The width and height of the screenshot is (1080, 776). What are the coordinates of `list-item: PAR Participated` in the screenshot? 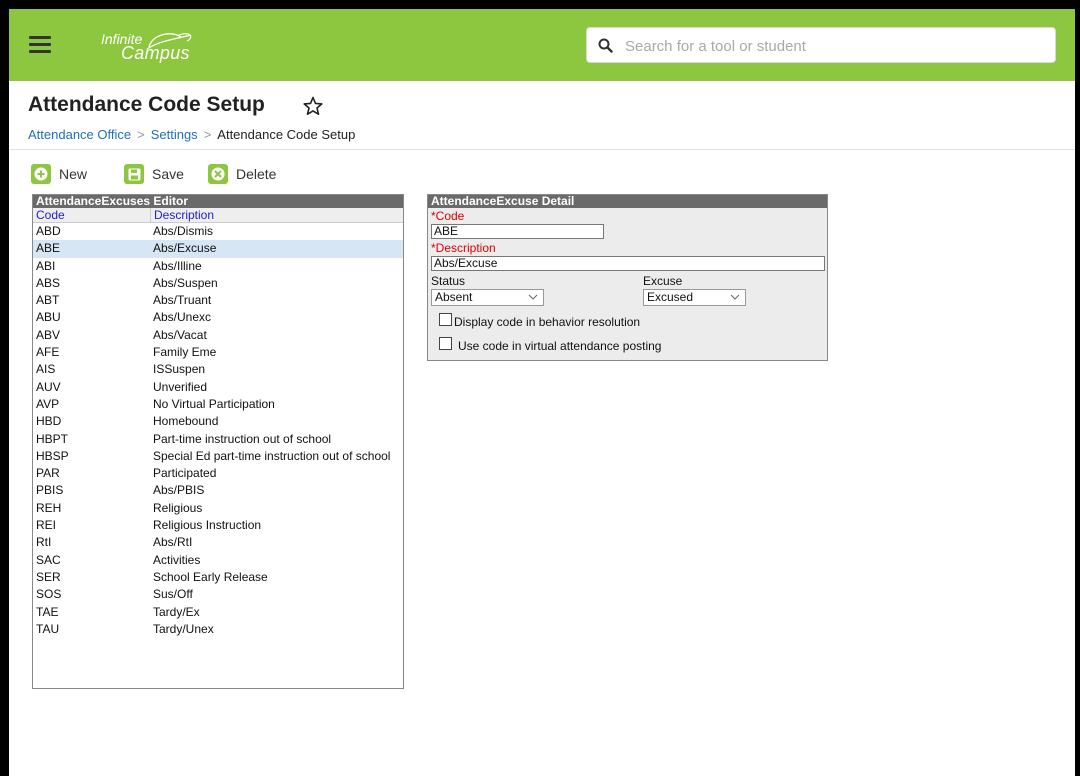 It's located at (218, 473).